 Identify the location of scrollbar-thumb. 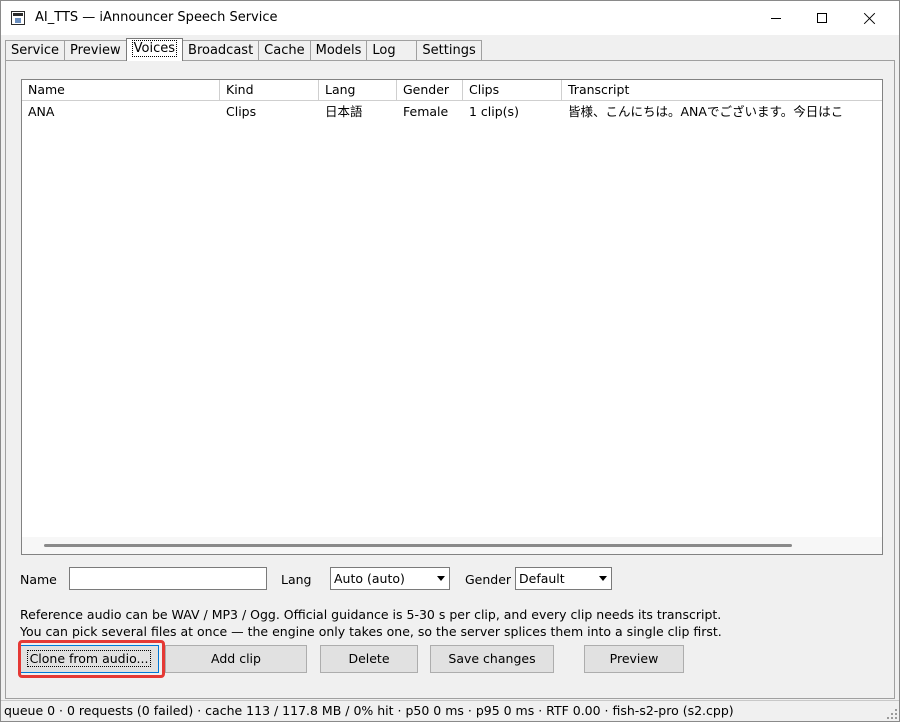
(418, 545).